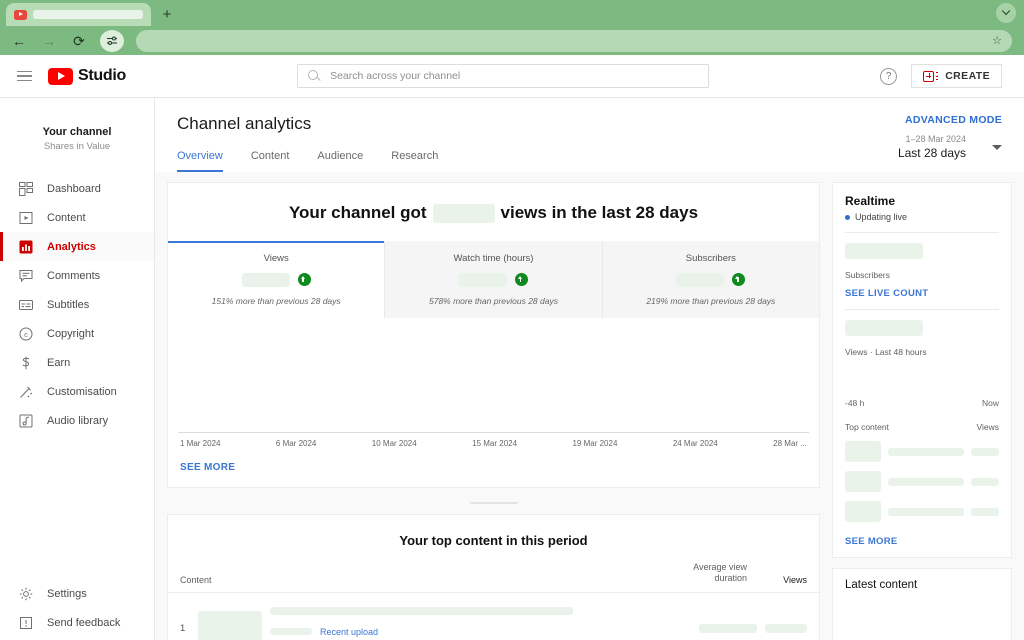 Image resolution: width=1024 pixels, height=640 pixels. Describe the element at coordinates (922, 541) in the screenshot. I see `realtime-see-more-link: SEE MORE` at that location.